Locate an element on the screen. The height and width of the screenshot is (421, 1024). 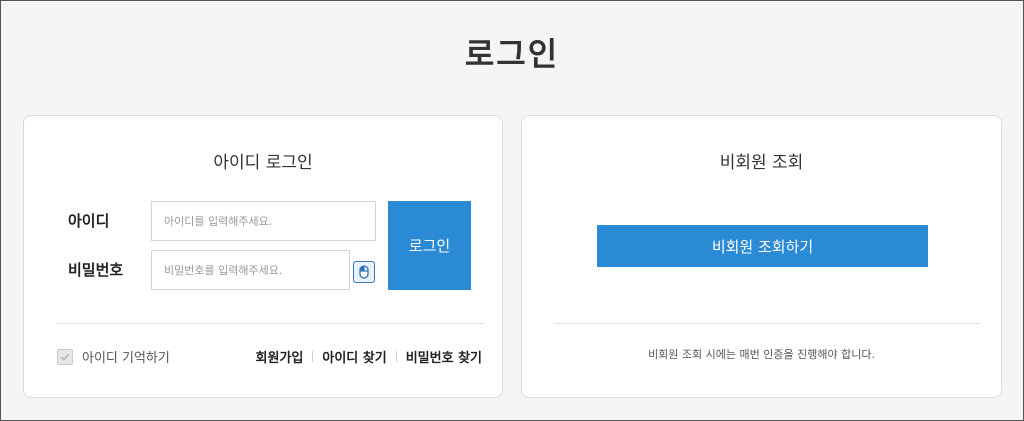
password-label: 비밀번호 is located at coordinates (96, 270).